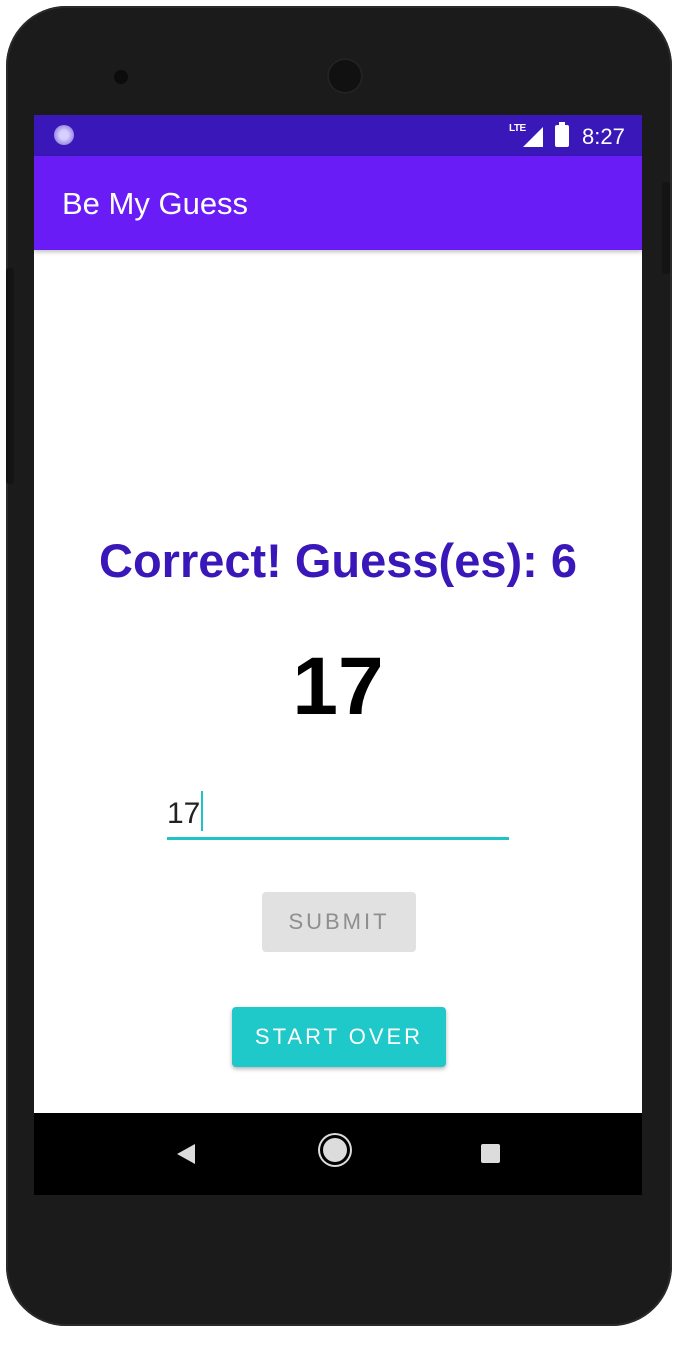 The width and height of the screenshot is (680, 1350). I want to click on result-message: Correct! Guess(es): 6, so click(338, 560).